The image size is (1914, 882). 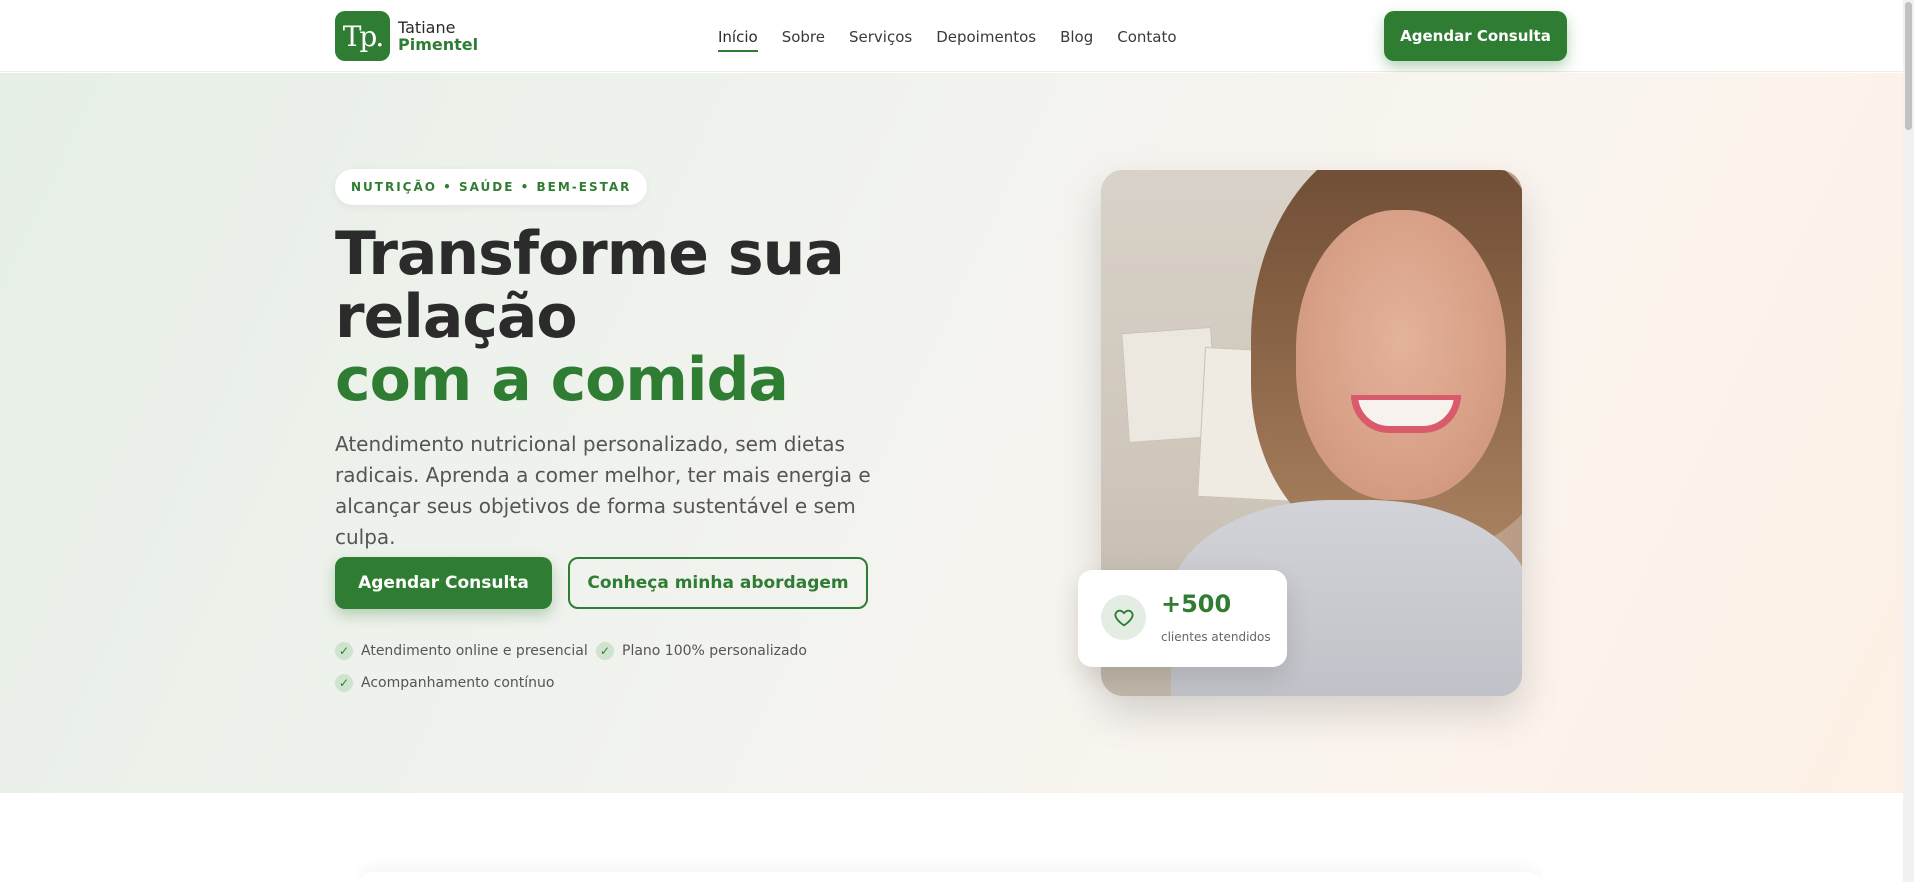 What do you see at coordinates (362, 36) in the screenshot?
I see `logo-monogram: Tp.` at bounding box center [362, 36].